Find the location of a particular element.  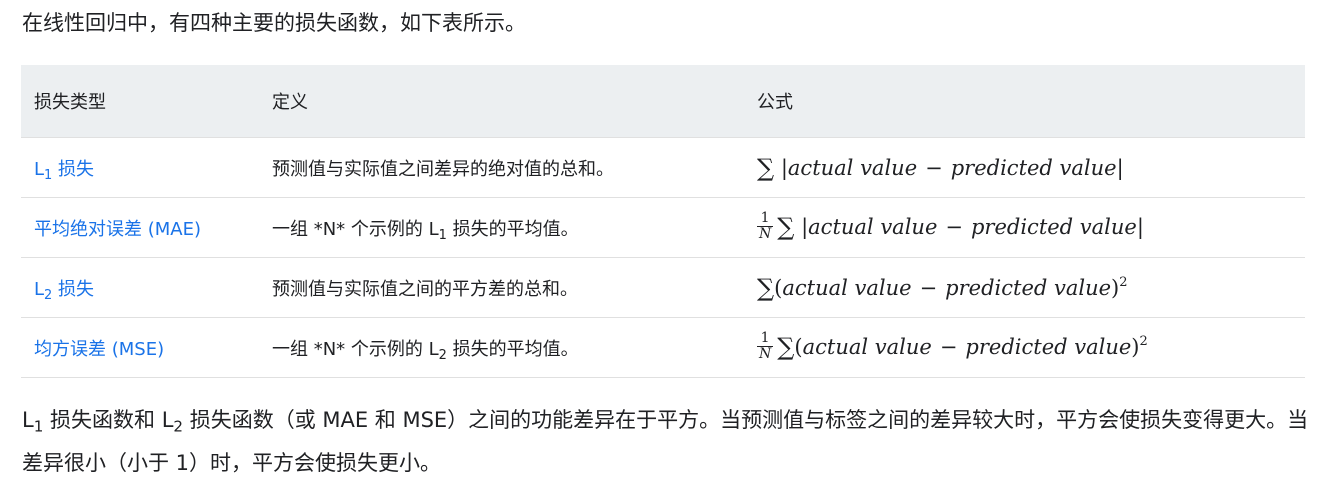

loss-type-cell: L1 损失 is located at coordinates (140, 167).